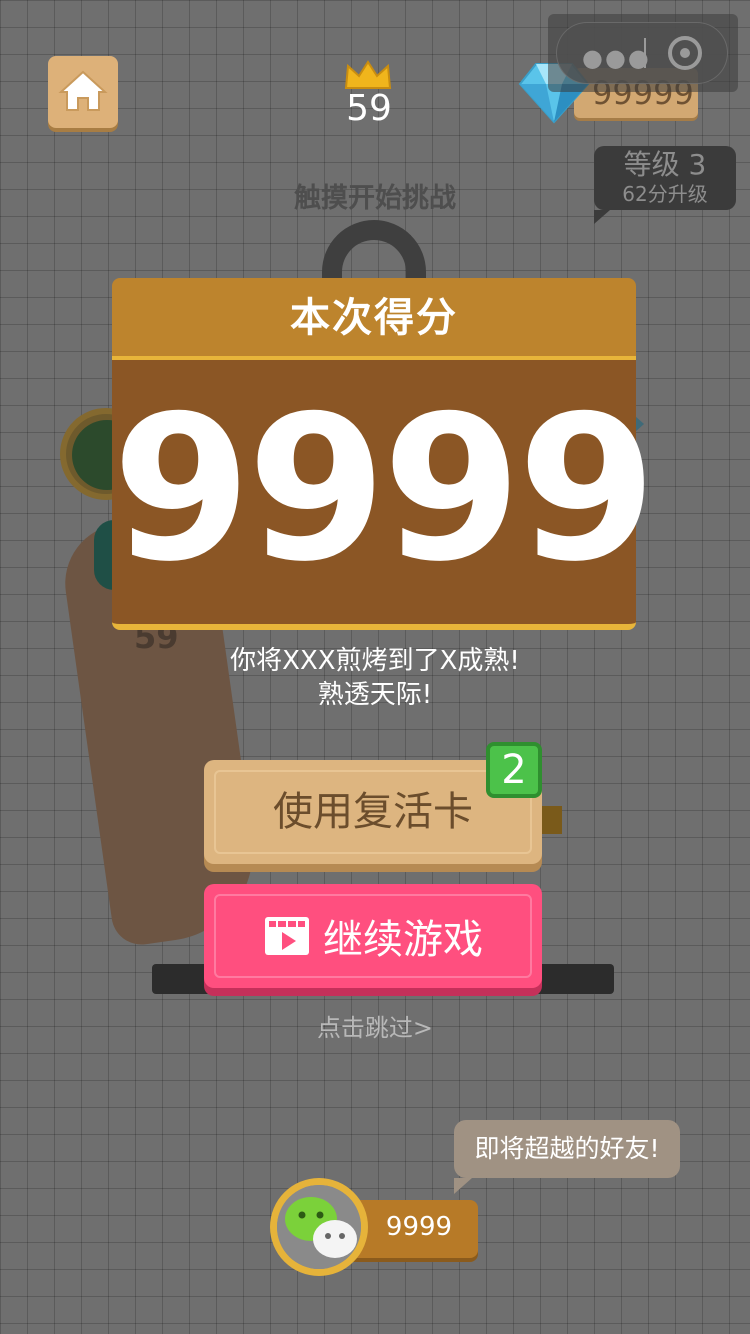  I want to click on friend-avatar, so click(319, 1227).